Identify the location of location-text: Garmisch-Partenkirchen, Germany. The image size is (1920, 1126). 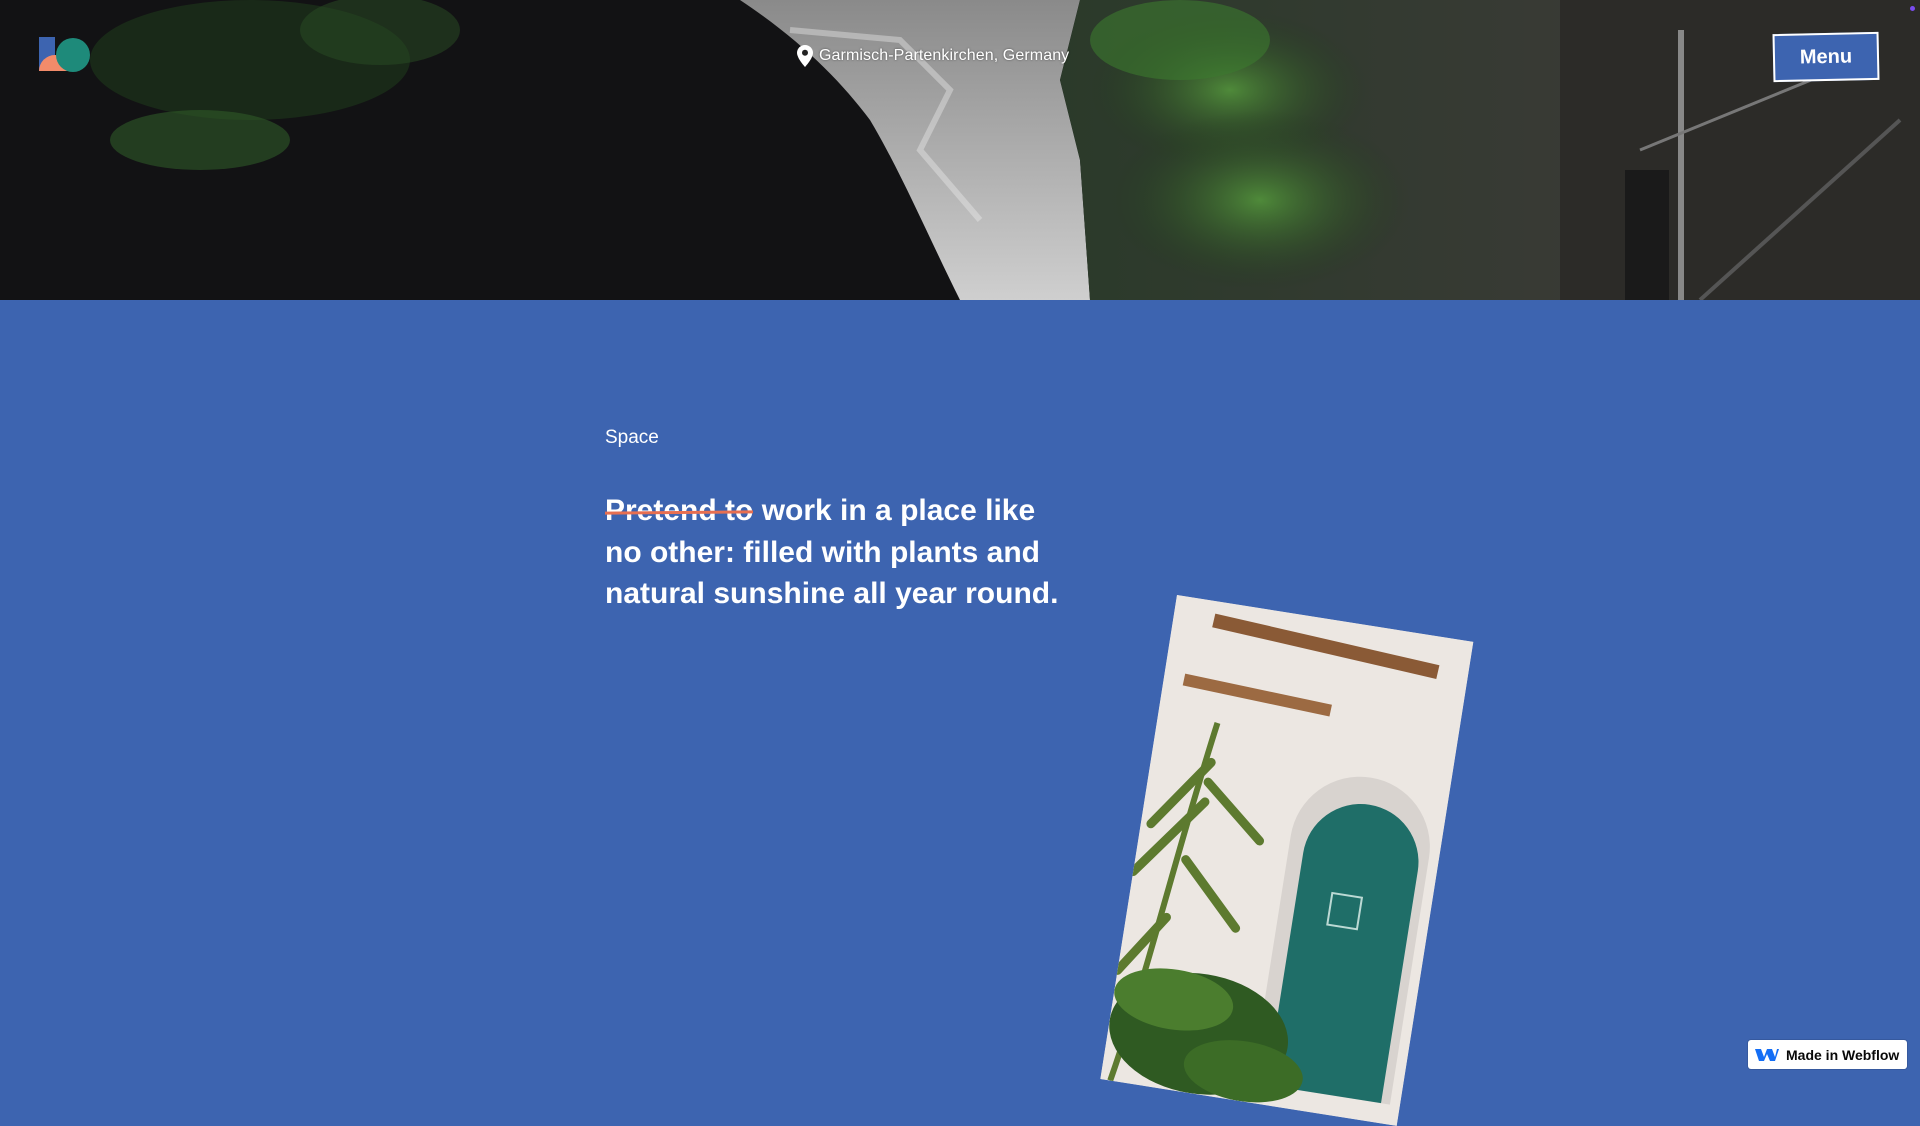
(944, 55).